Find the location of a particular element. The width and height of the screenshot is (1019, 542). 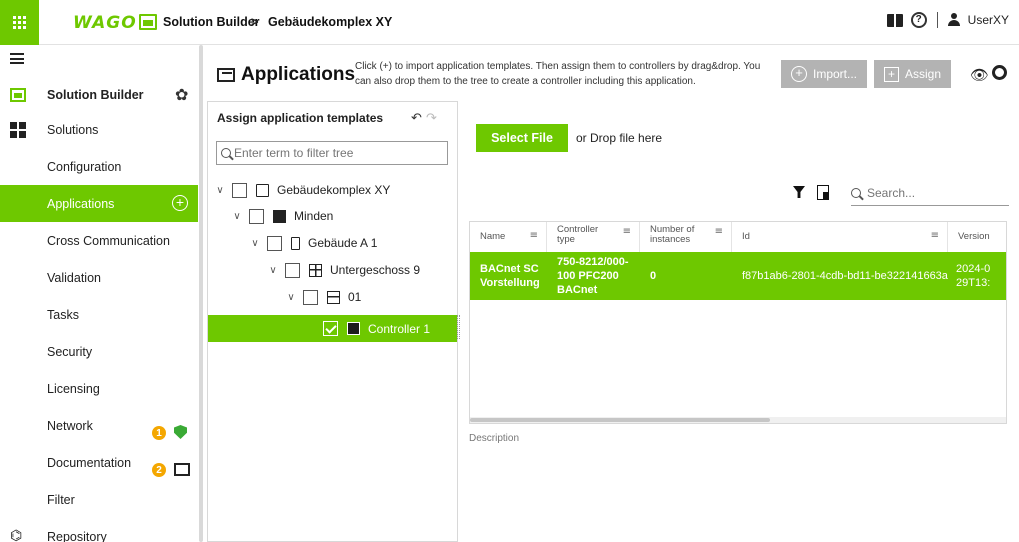

sidebar-item-label: Documentation is located at coordinates (89, 462).